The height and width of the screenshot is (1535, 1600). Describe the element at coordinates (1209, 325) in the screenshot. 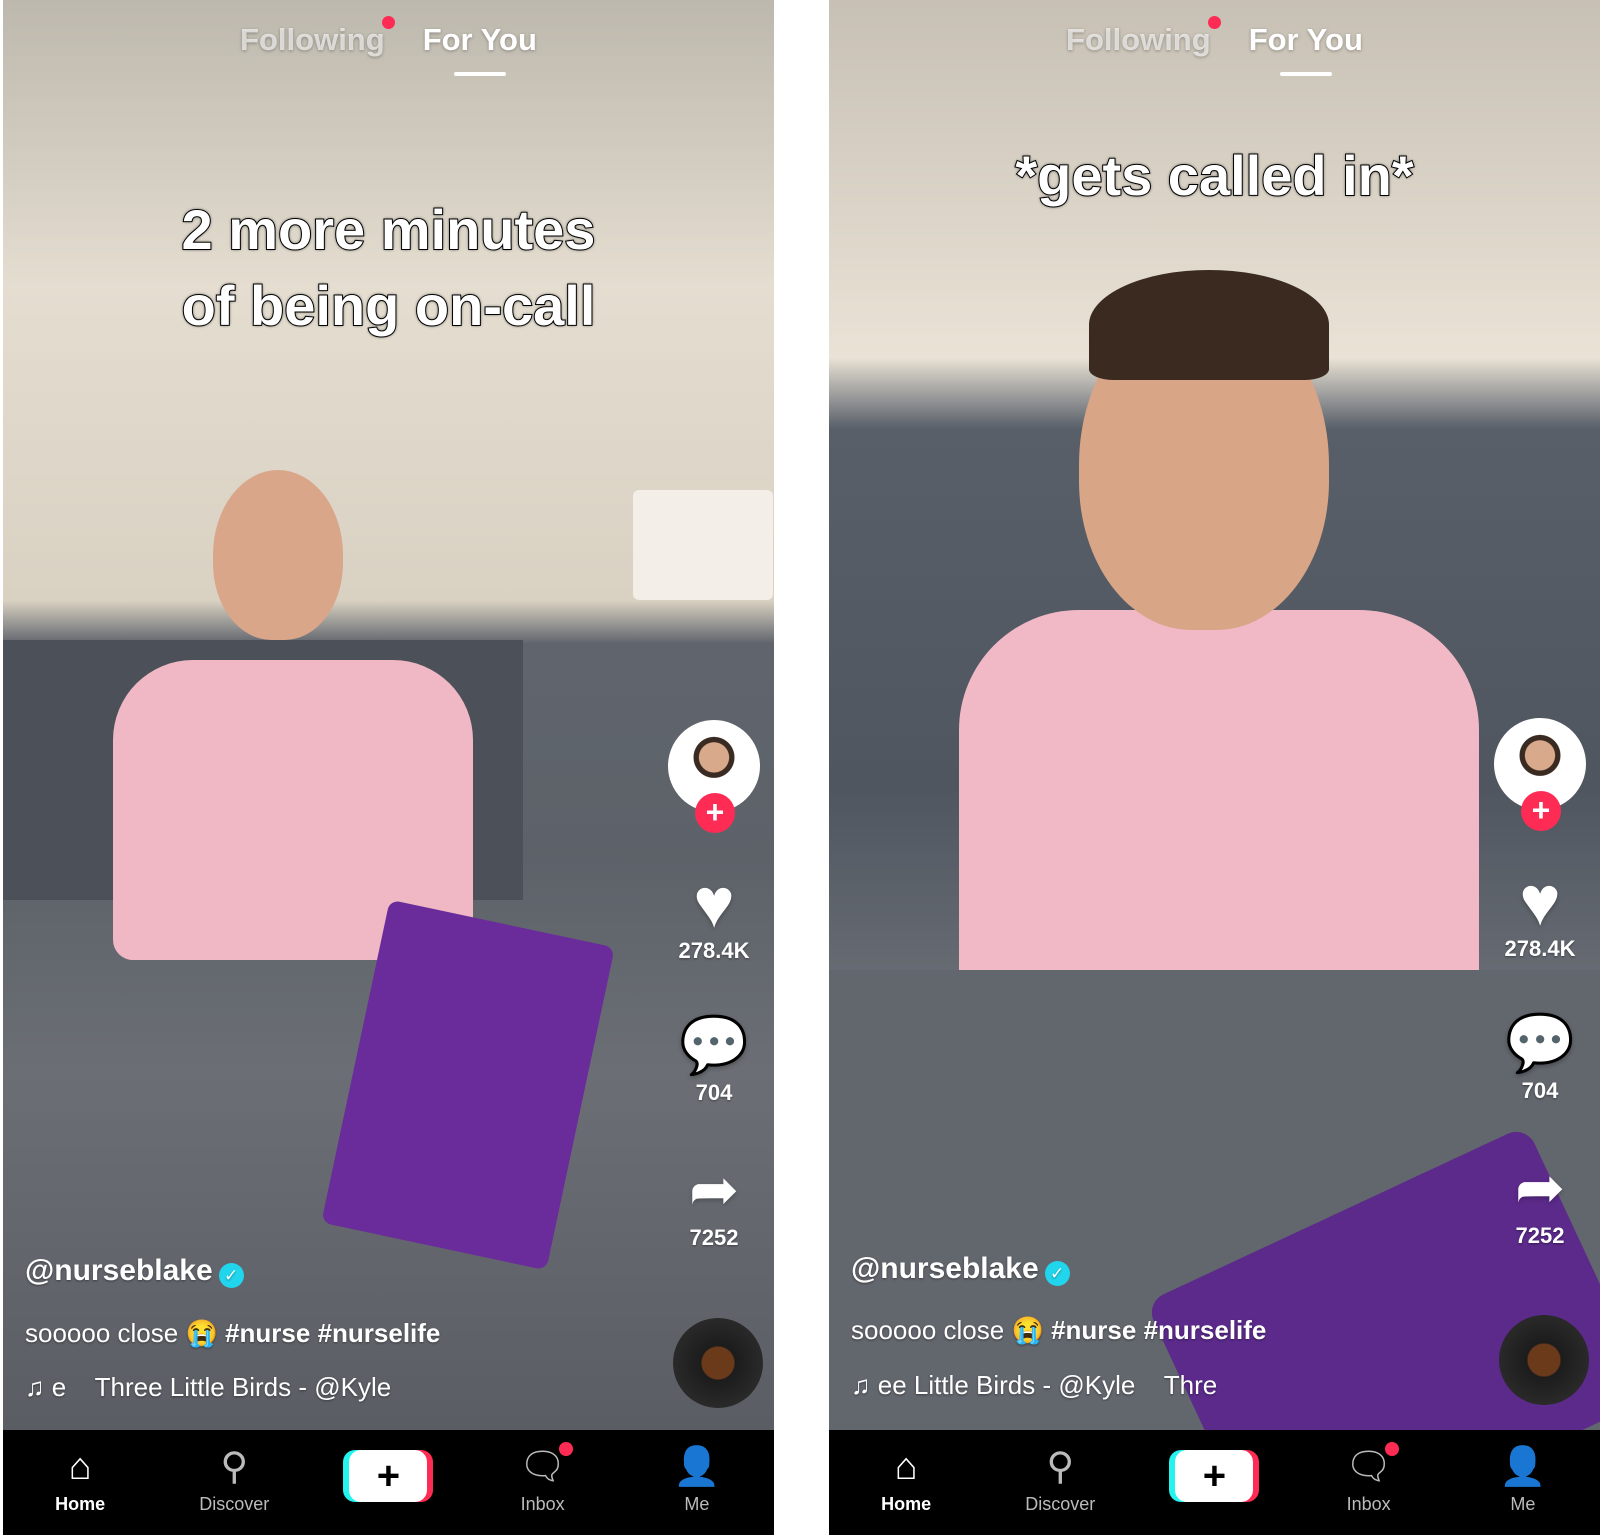

I see `hair` at that location.